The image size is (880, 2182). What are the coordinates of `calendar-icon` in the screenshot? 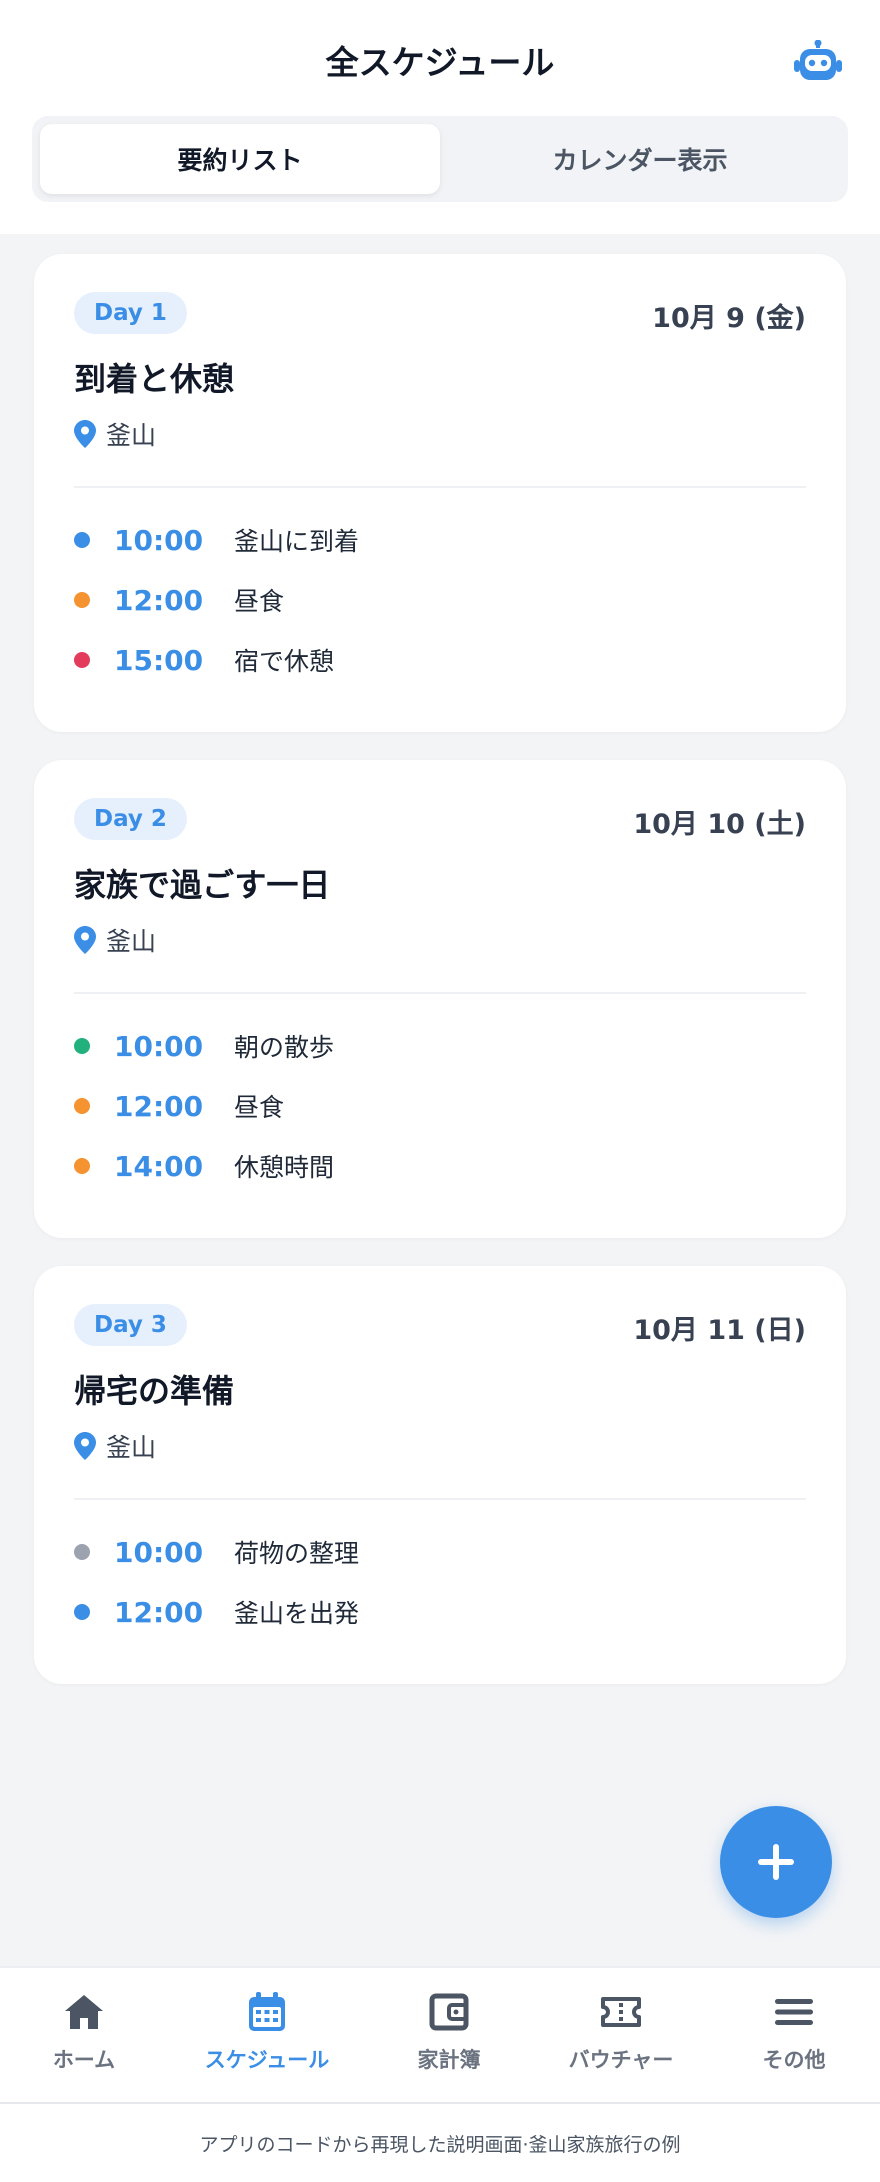 It's located at (267, 2011).